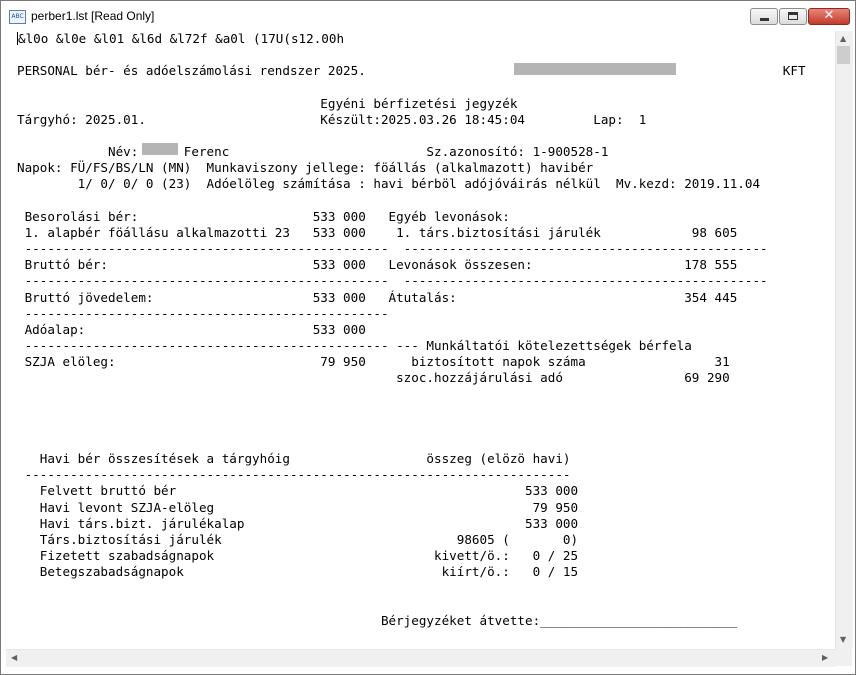 This screenshot has height=675, width=856. Describe the element at coordinates (160, 149) in the screenshot. I see `redacted-surname` at that location.